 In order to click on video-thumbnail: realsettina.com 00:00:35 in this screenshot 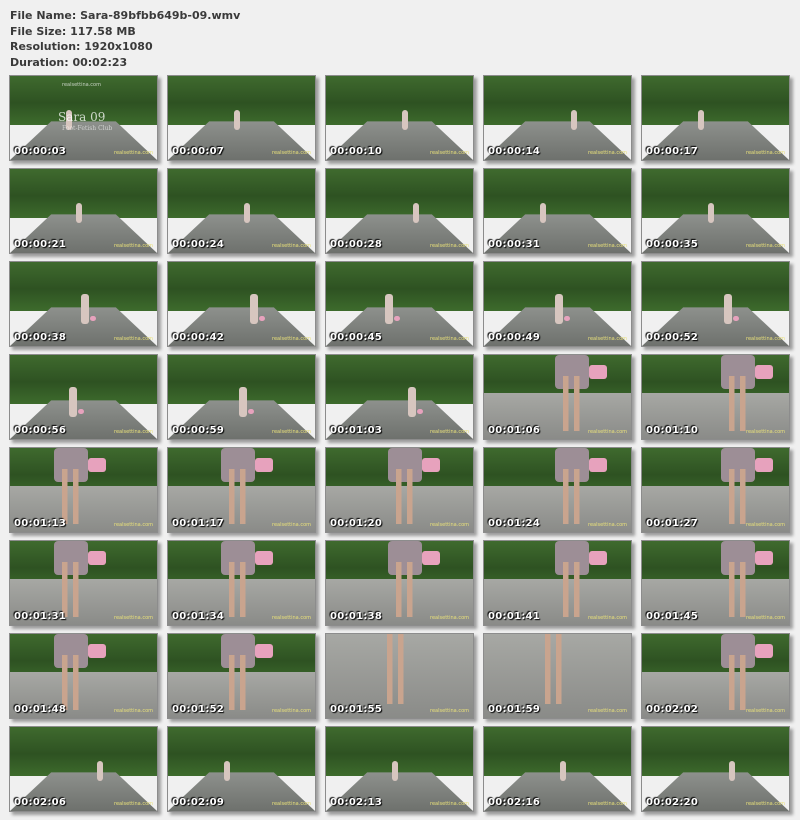, I will do `click(715, 211)`.